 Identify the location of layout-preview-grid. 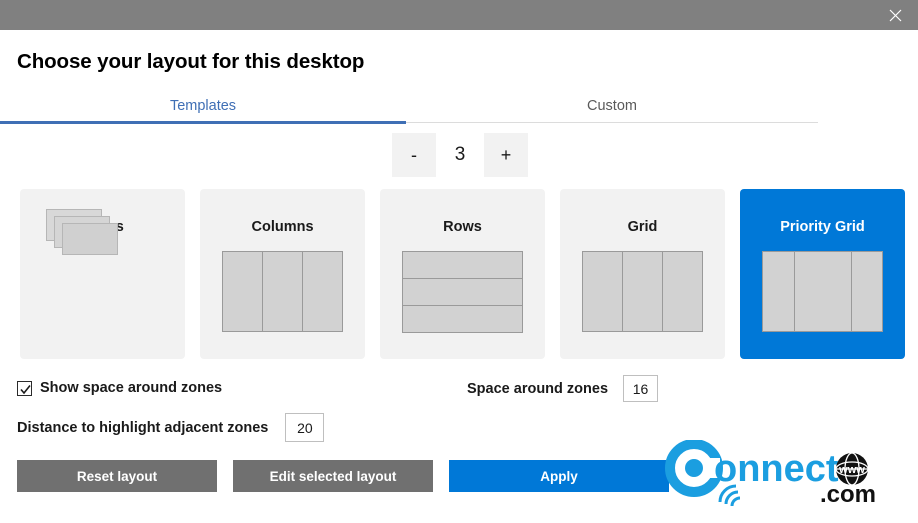
(642, 291).